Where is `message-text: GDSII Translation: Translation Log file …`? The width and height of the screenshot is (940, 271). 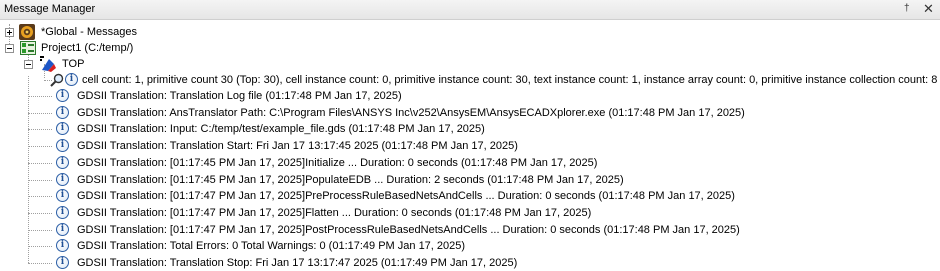
message-text: GDSII Translation: Translation Log file … is located at coordinates (239, 96).